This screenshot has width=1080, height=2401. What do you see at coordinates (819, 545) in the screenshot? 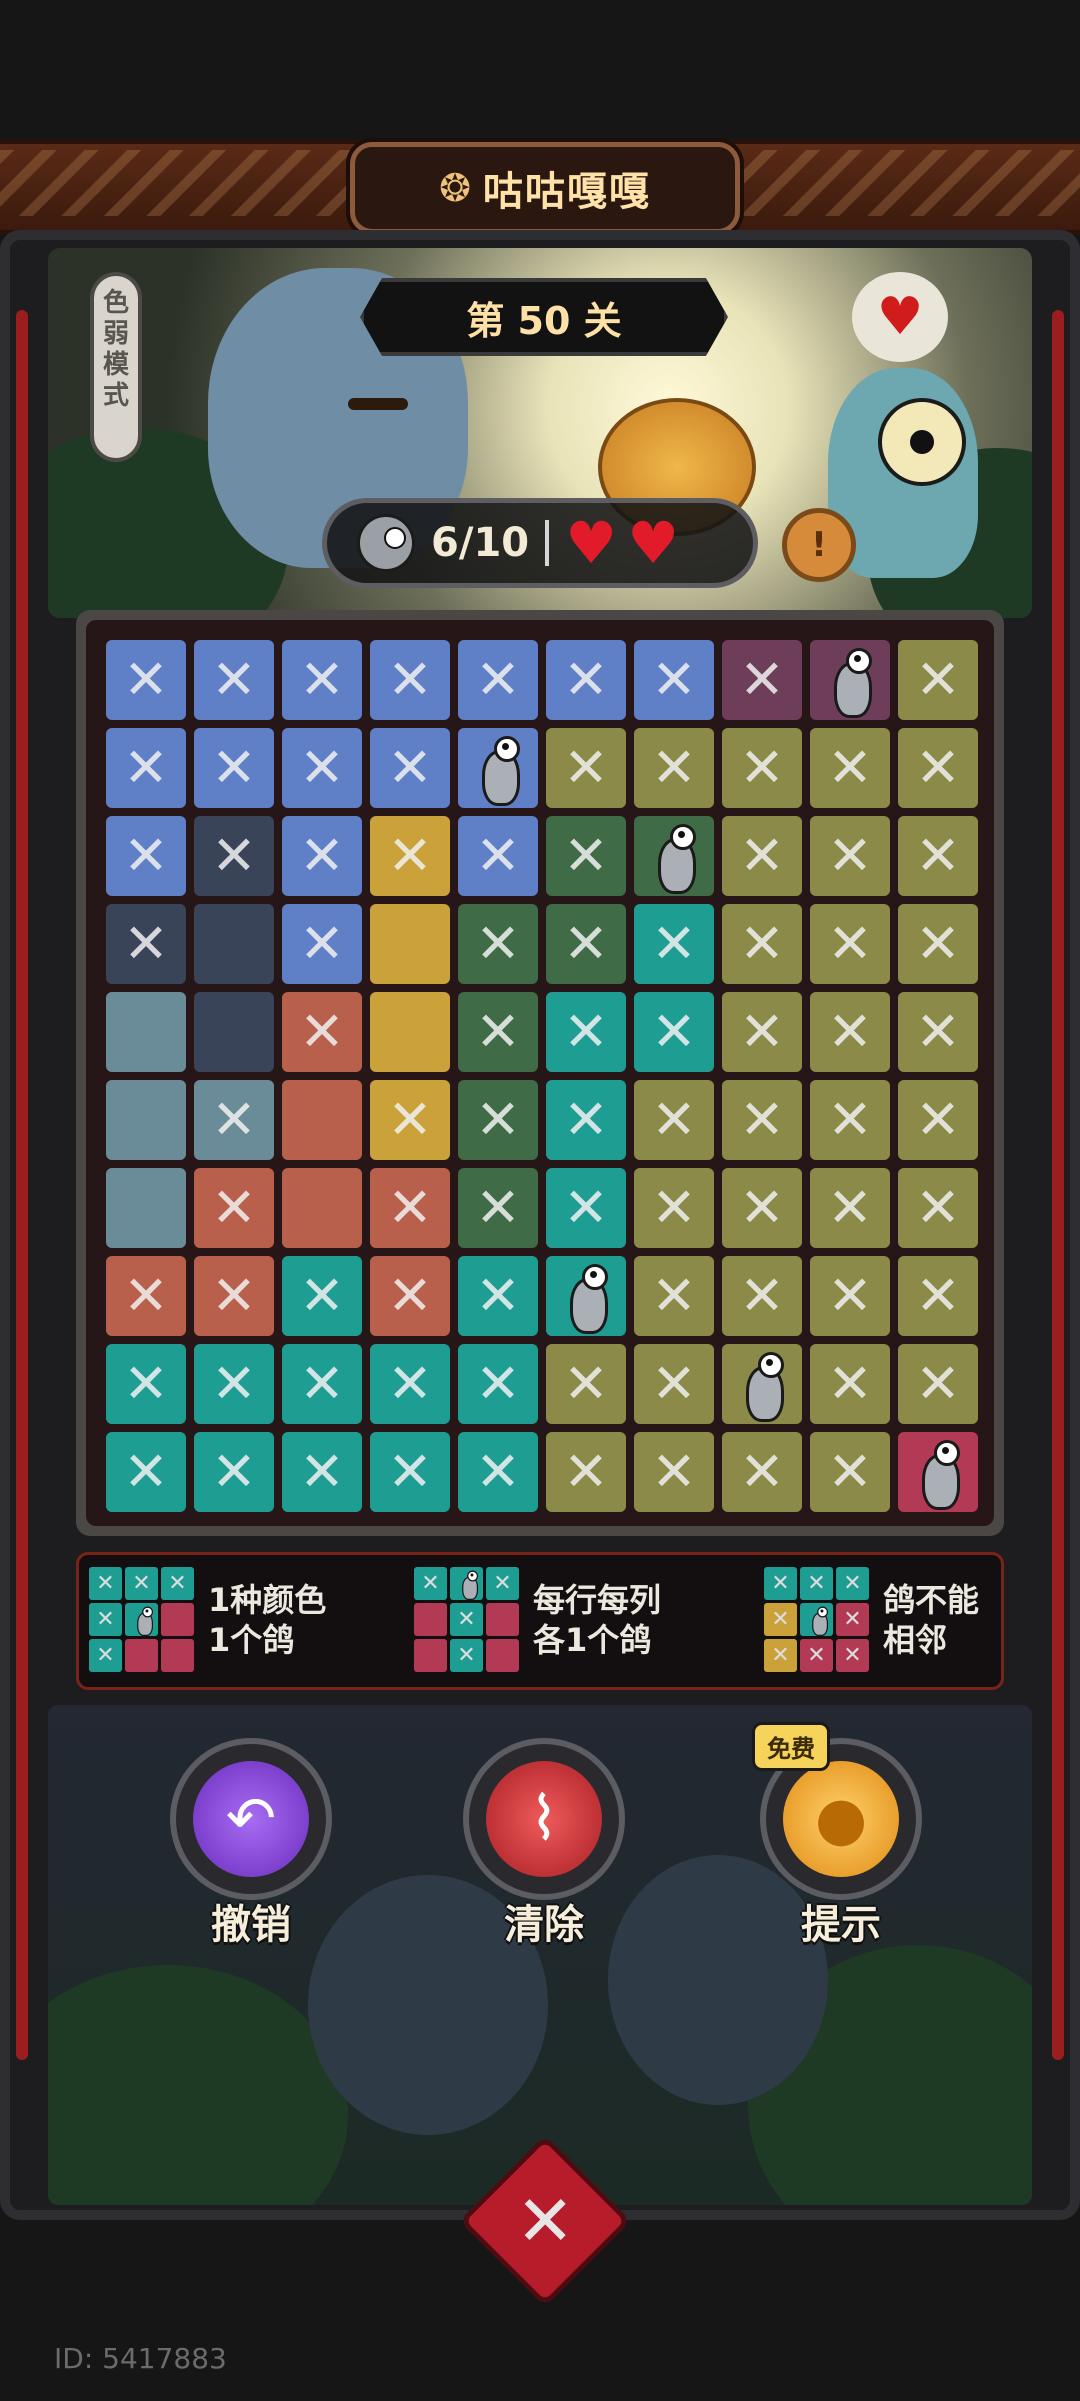
I see `info-button: !` at bounding box center [819, 545].